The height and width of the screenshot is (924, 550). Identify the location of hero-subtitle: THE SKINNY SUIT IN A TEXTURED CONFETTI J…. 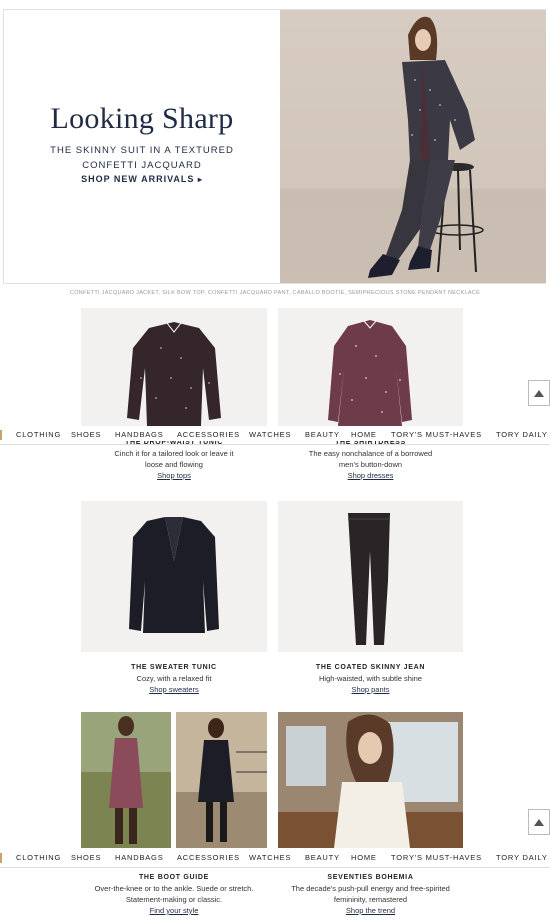
(142, 158).